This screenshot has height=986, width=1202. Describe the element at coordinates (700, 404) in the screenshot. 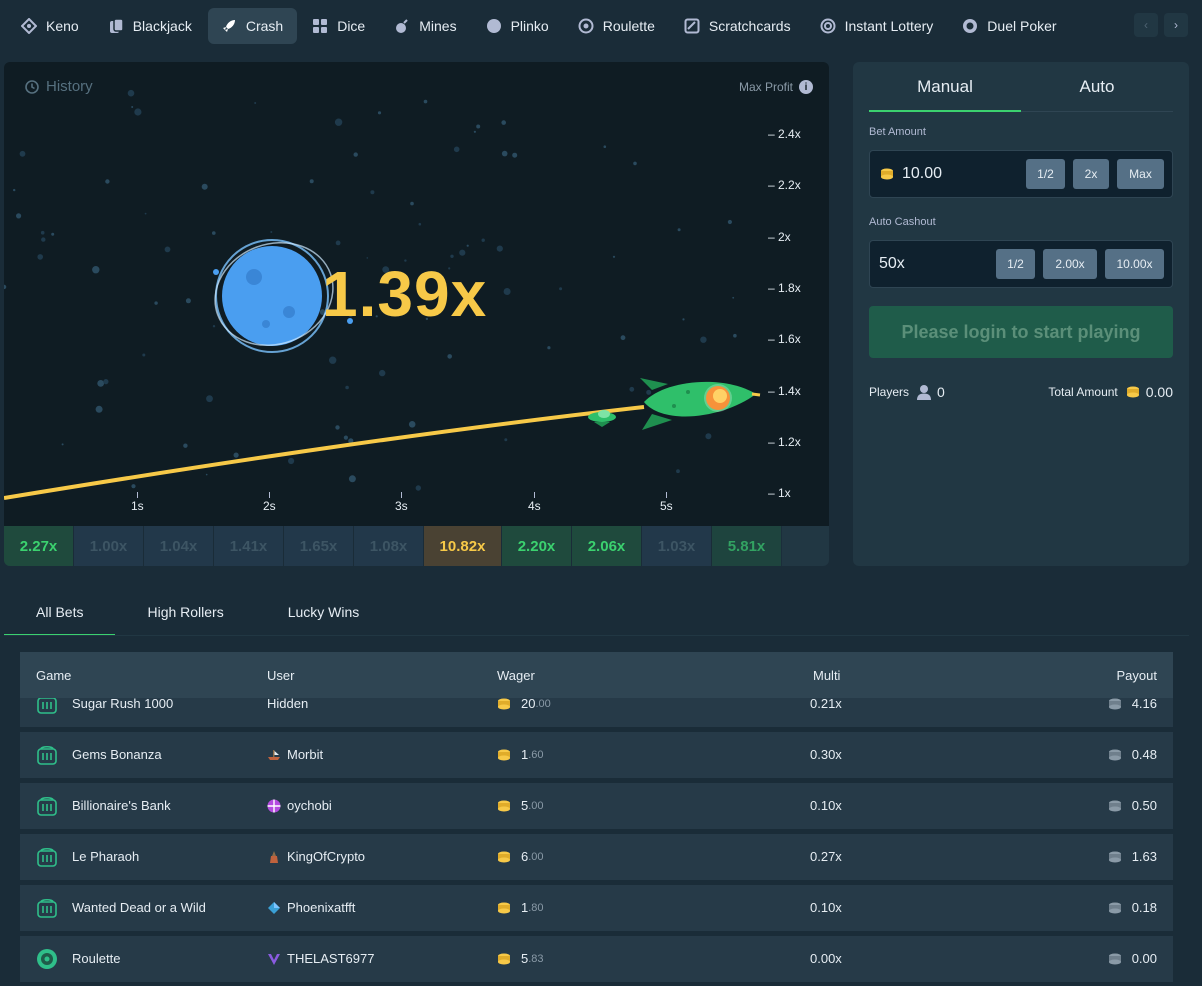

I see `rocket-illustration` at that location.